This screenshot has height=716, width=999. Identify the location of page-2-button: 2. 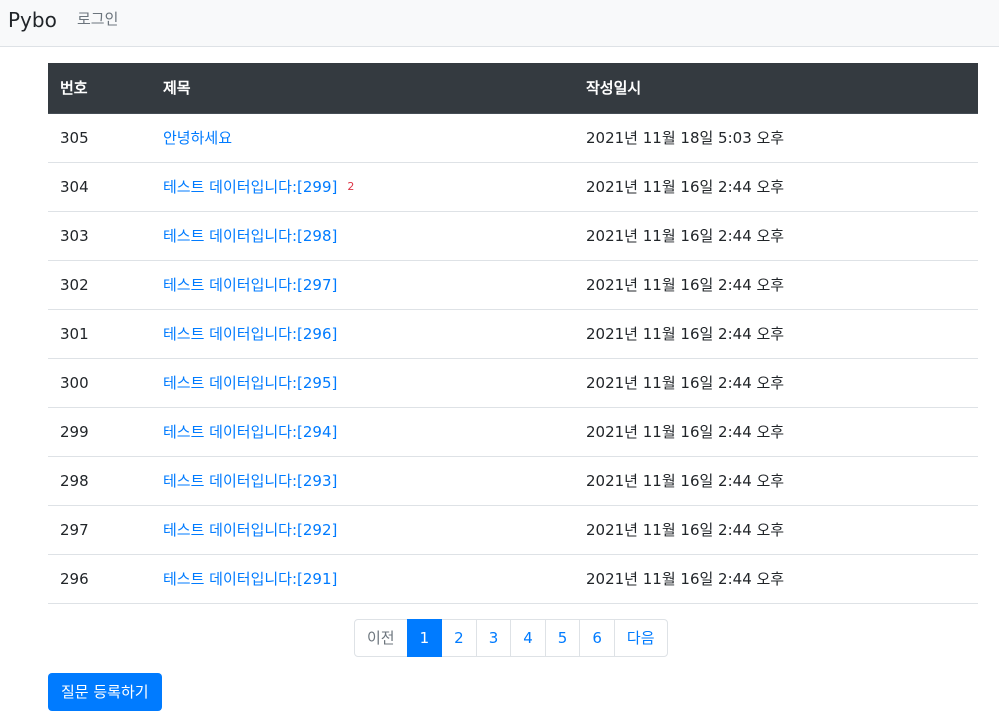
(459, 638).